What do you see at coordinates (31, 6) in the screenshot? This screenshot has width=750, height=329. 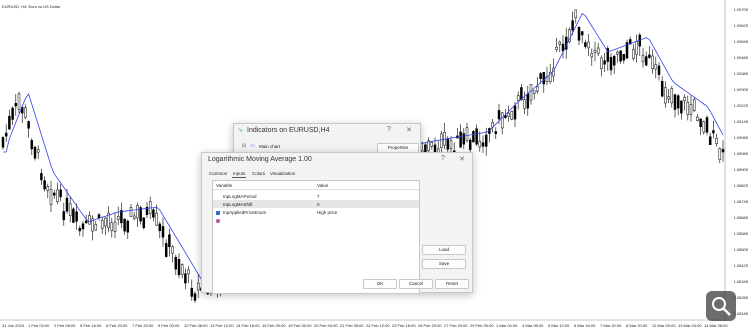 I see `chart-title: EURUSD, H4: Euro vs US Dollar` at bounding box center [31, 6].